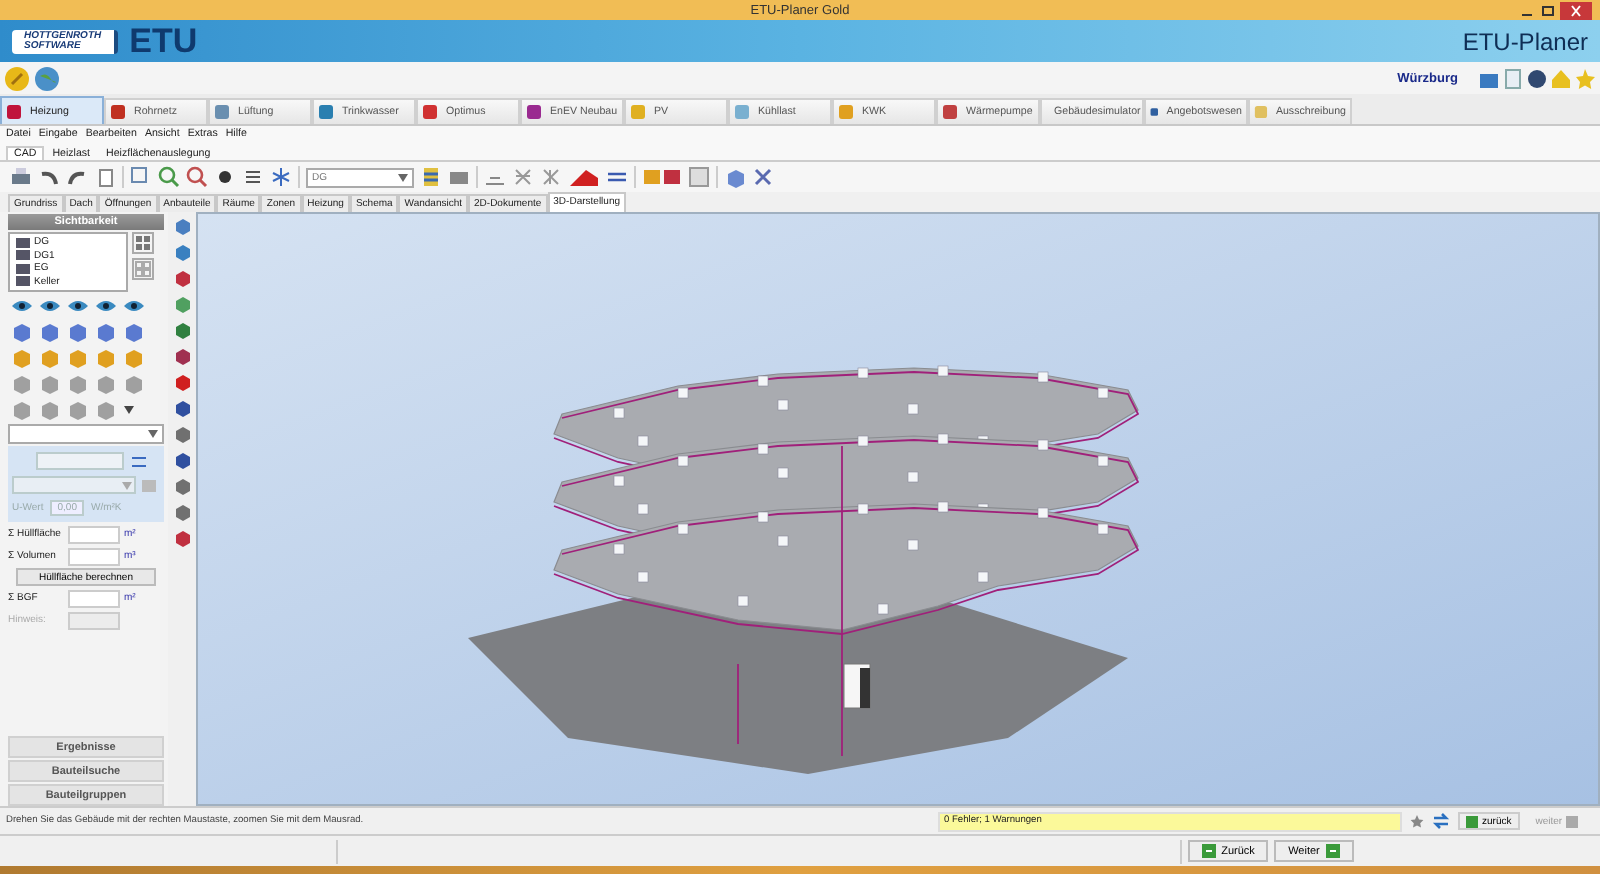  I want to click on globe-icon, so click(1537, 78).